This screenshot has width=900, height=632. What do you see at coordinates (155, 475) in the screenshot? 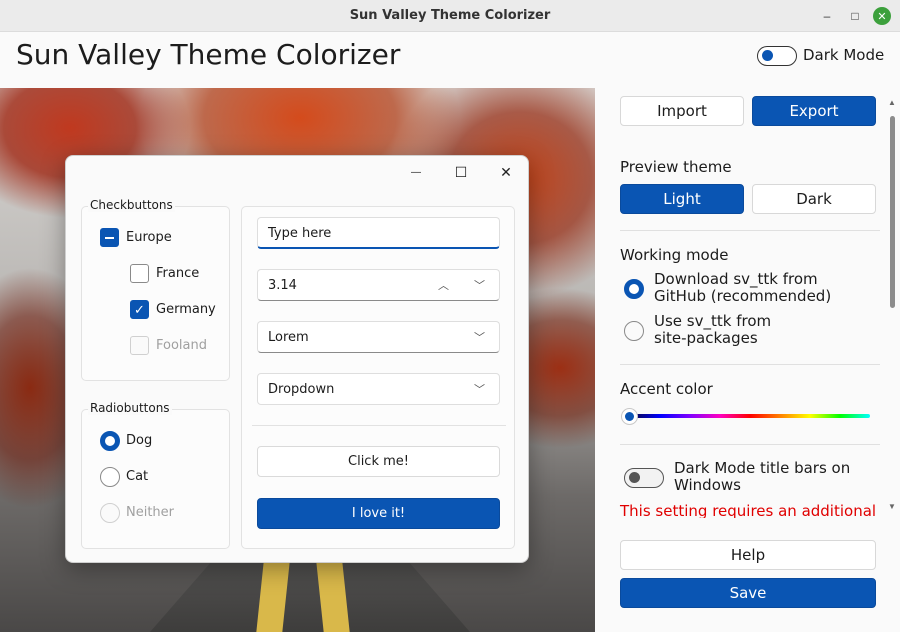
I see `radiobuttons-group: Radiobuttons Dog Cat Neither` at bounding box center [155, 475].